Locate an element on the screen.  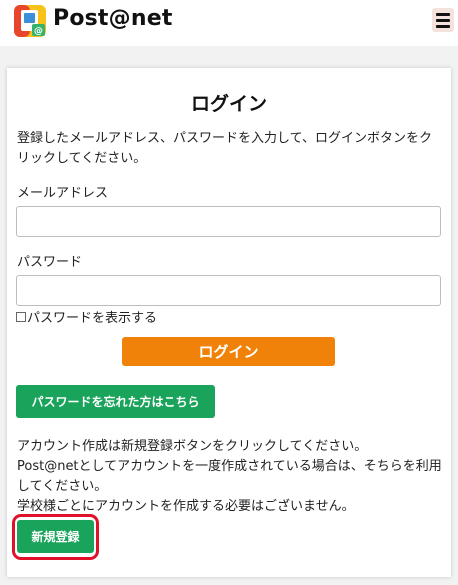
hamburger-menu-icon is located at coordinates (443, 20).